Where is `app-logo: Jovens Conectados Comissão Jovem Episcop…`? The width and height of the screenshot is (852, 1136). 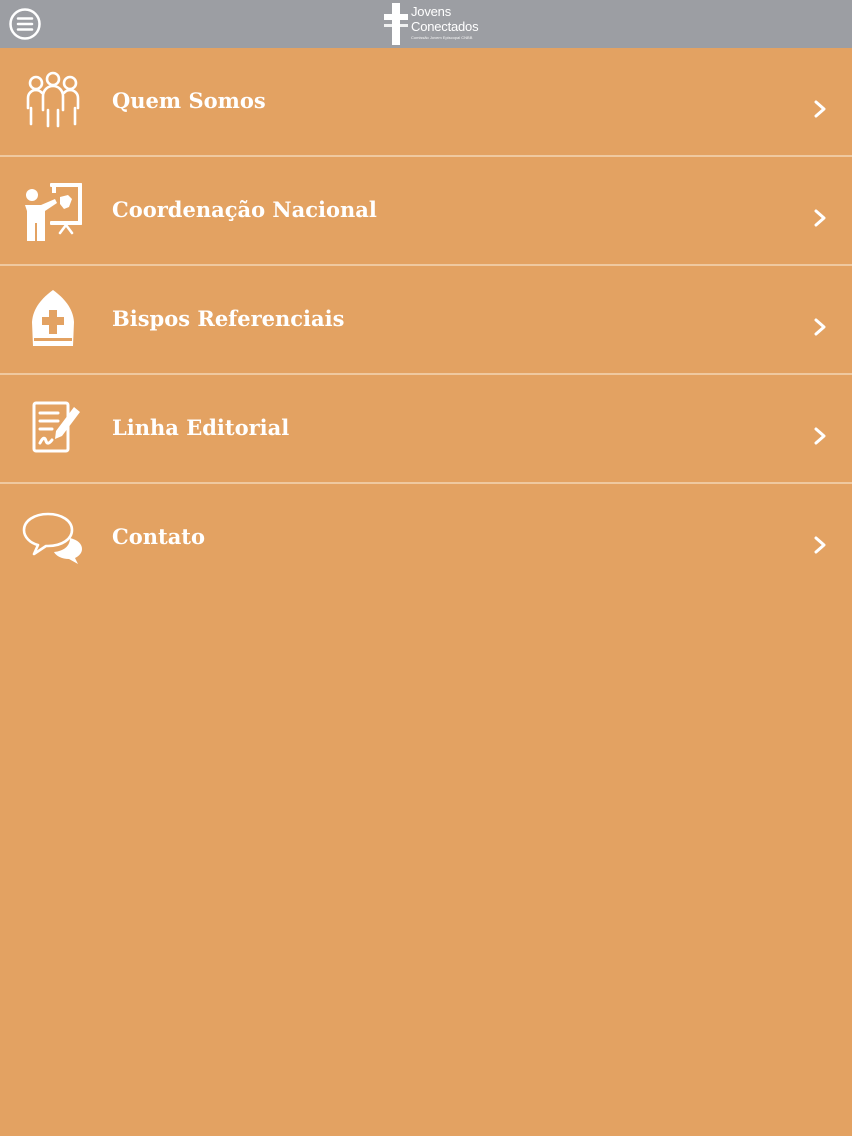 app-logo: Jovens Conectados Comissão Jovem Episcop… is located at coordinates (432, 24).